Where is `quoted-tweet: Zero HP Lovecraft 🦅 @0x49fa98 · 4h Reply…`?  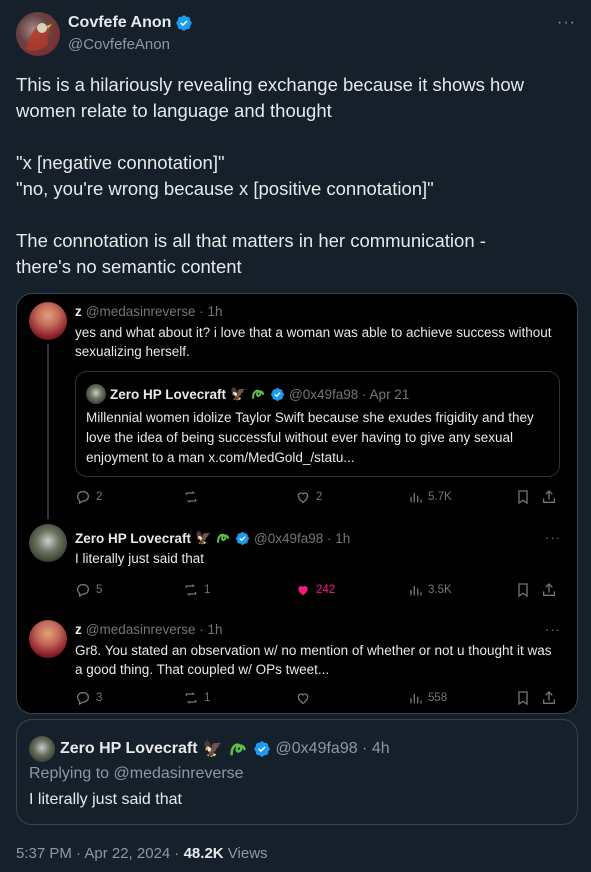
quoted-tweet: Zero HP Lovecraft 🦅 @0x49fa98 · 4h Reply… is located at coordinates (297, 772).